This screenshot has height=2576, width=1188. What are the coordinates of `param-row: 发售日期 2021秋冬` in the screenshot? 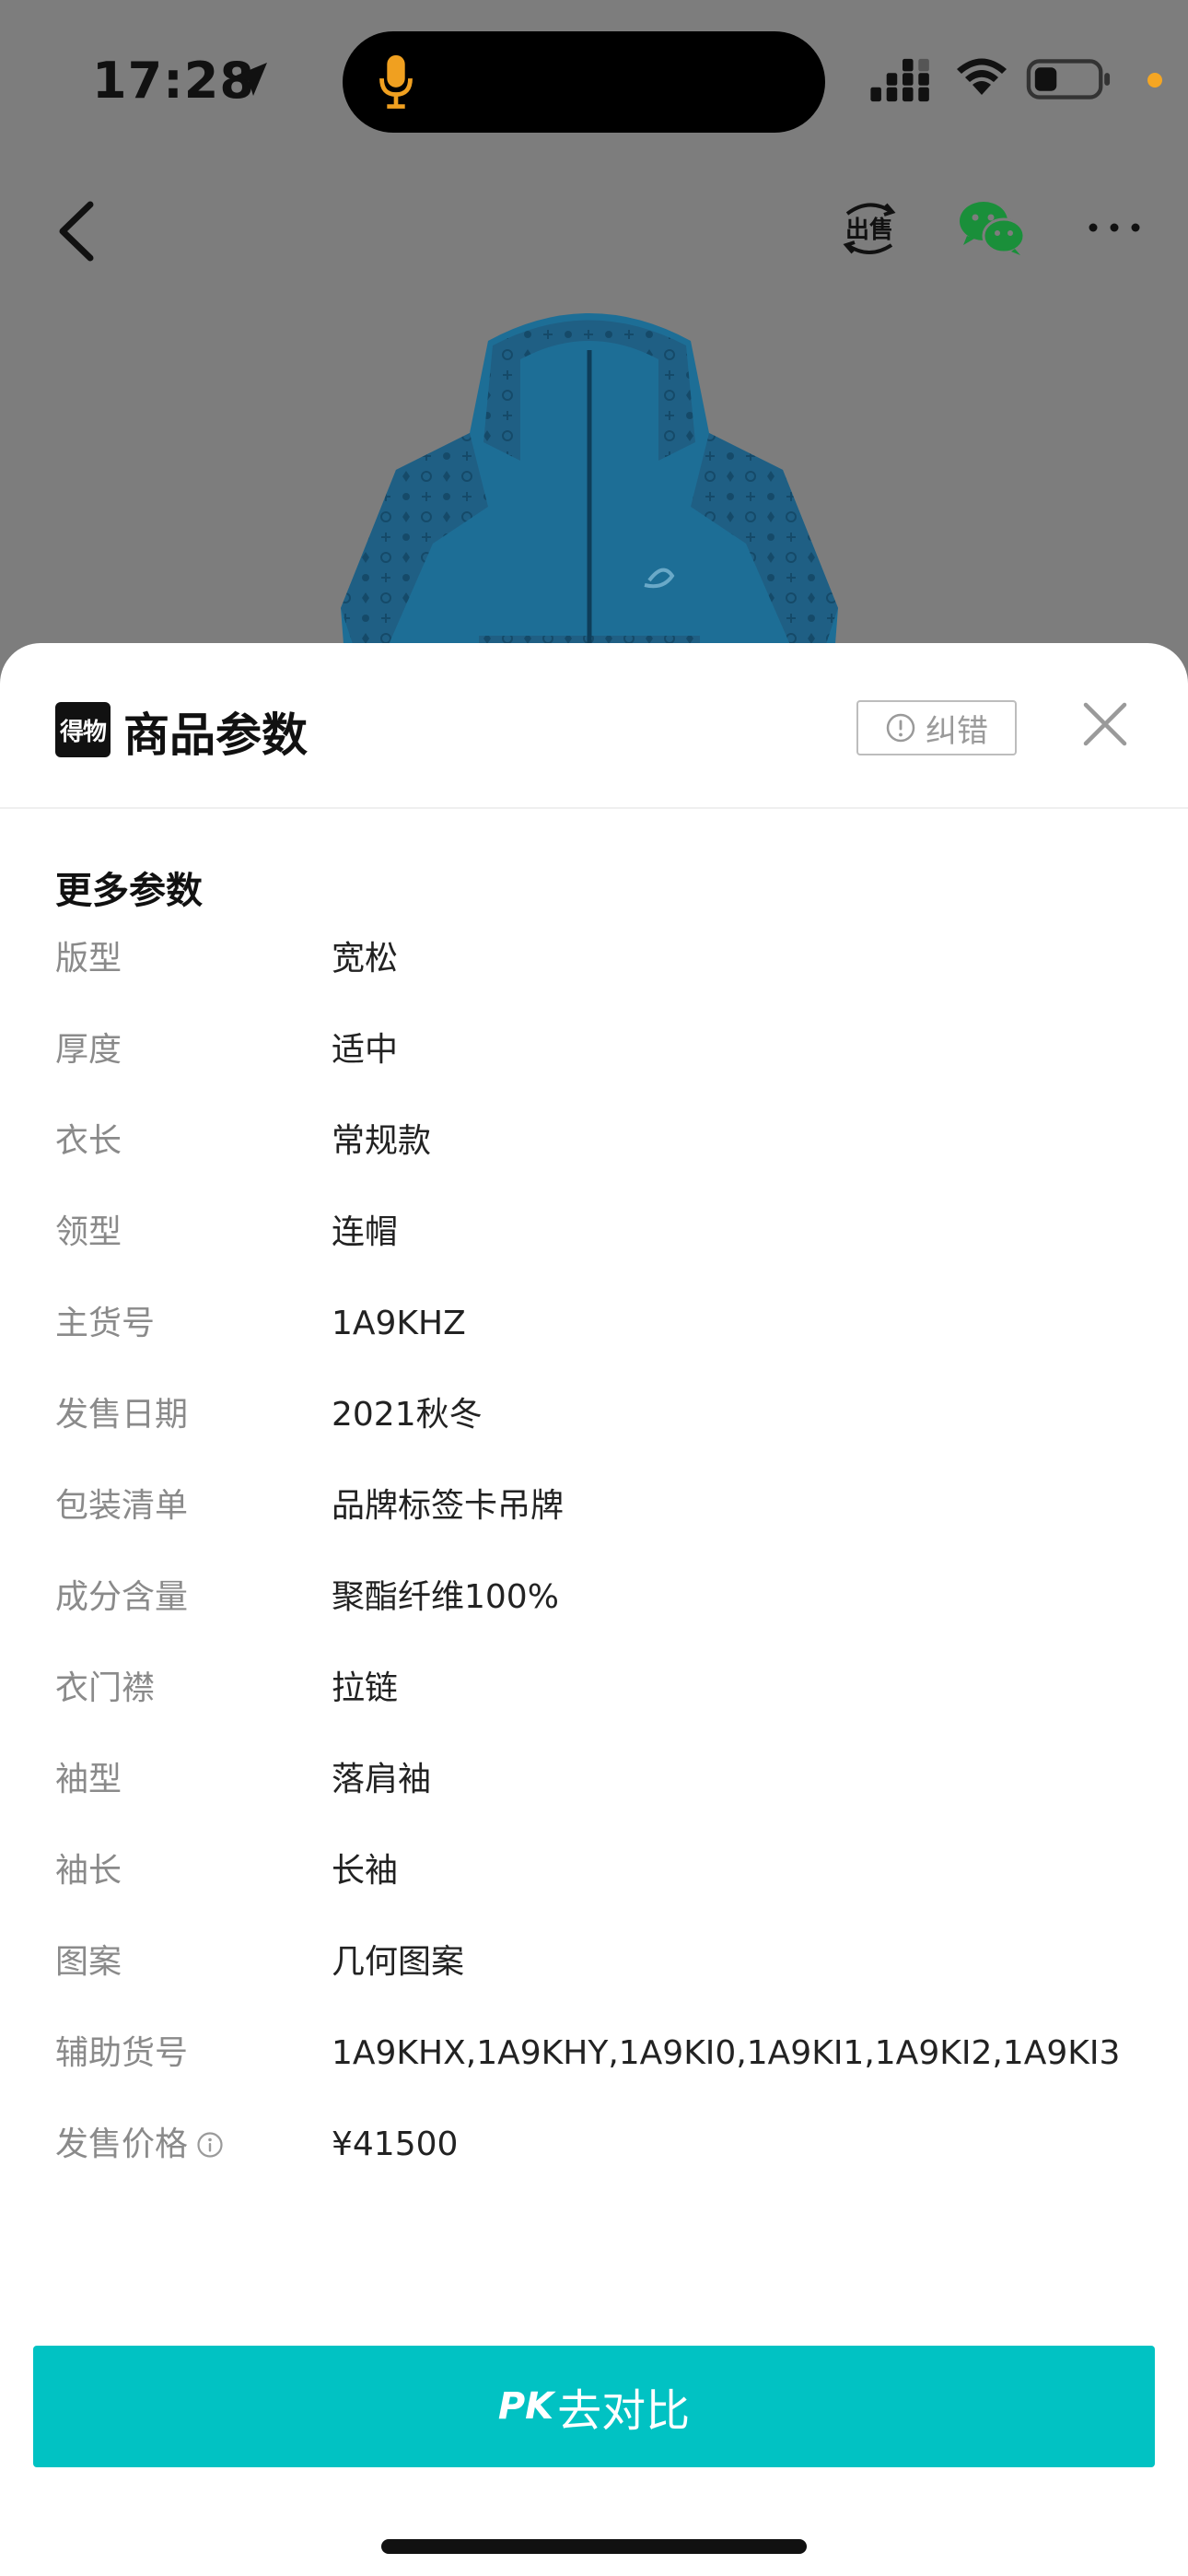 It's located at (598, 1437).